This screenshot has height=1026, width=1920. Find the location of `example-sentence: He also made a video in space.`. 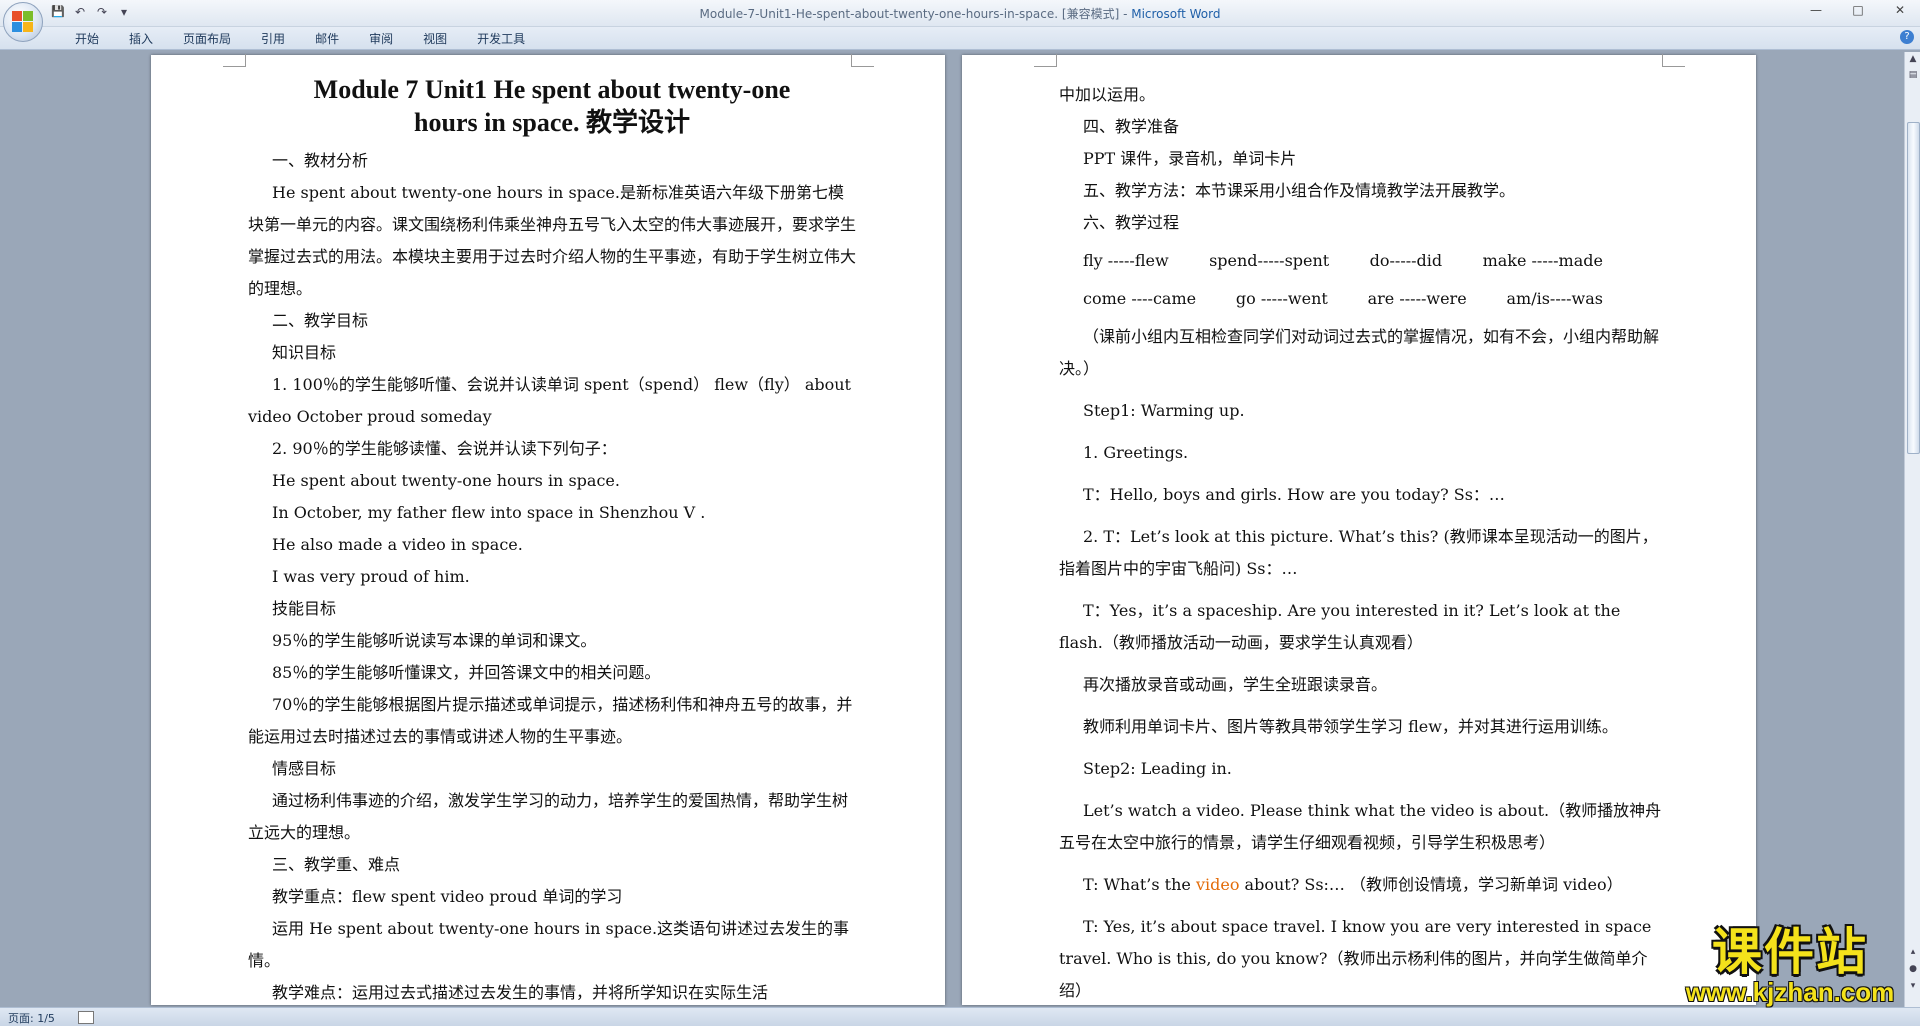

example-sentence: He also made a video in space. is located at coordinates (397, 544).